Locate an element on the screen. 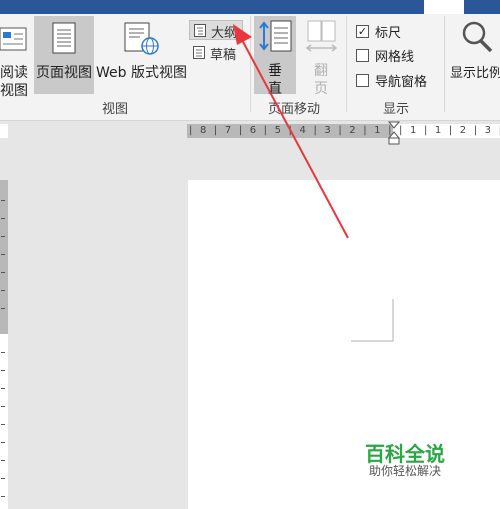 The image size is (500, 509). draft-icon is located at coordinates (199, 52).